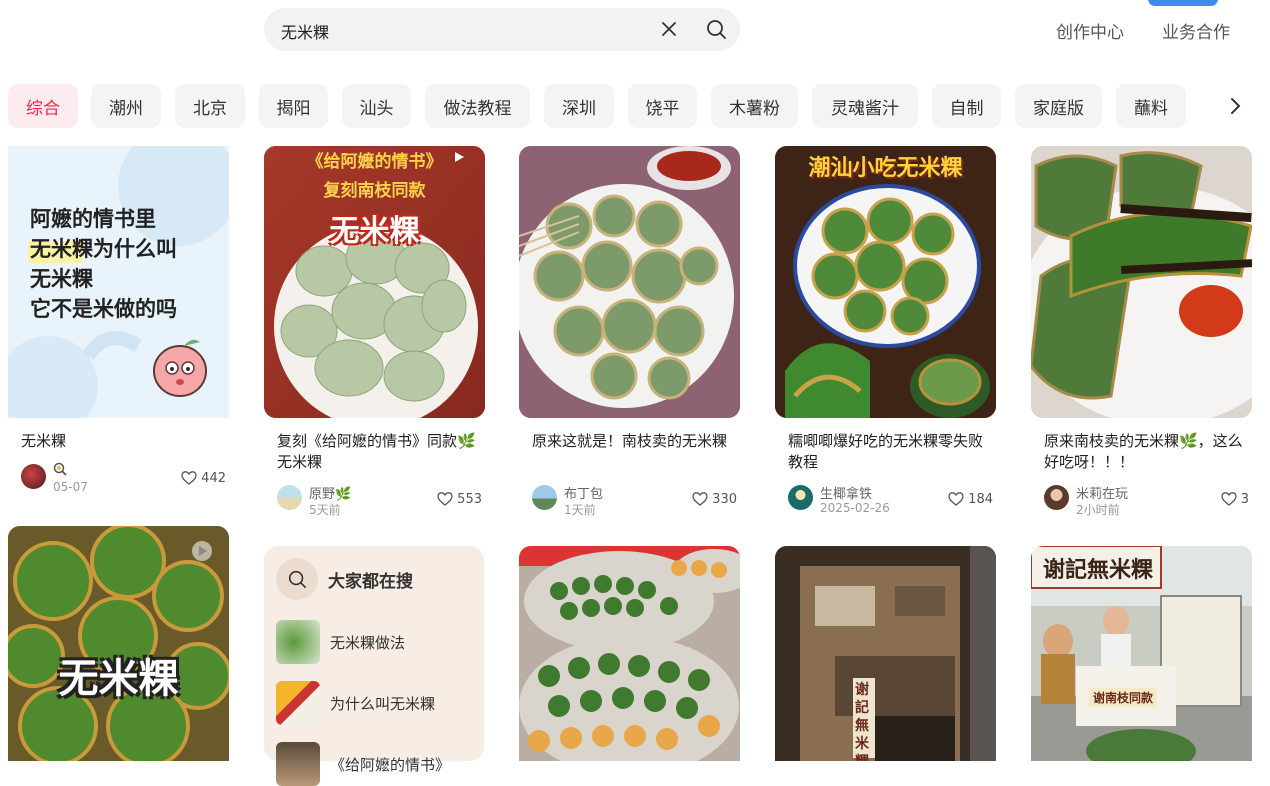 This screenshot has height=786, width=1270. I want to click on like-button: 3, so click(1235, 499).